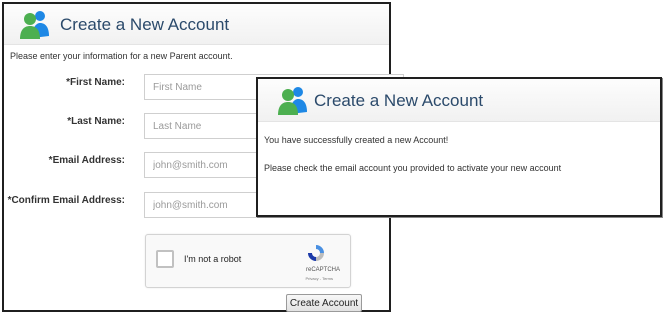 This screenshot has width=664, height=316. I want to click on first-name-label: *First Name:, so click(95, 82).